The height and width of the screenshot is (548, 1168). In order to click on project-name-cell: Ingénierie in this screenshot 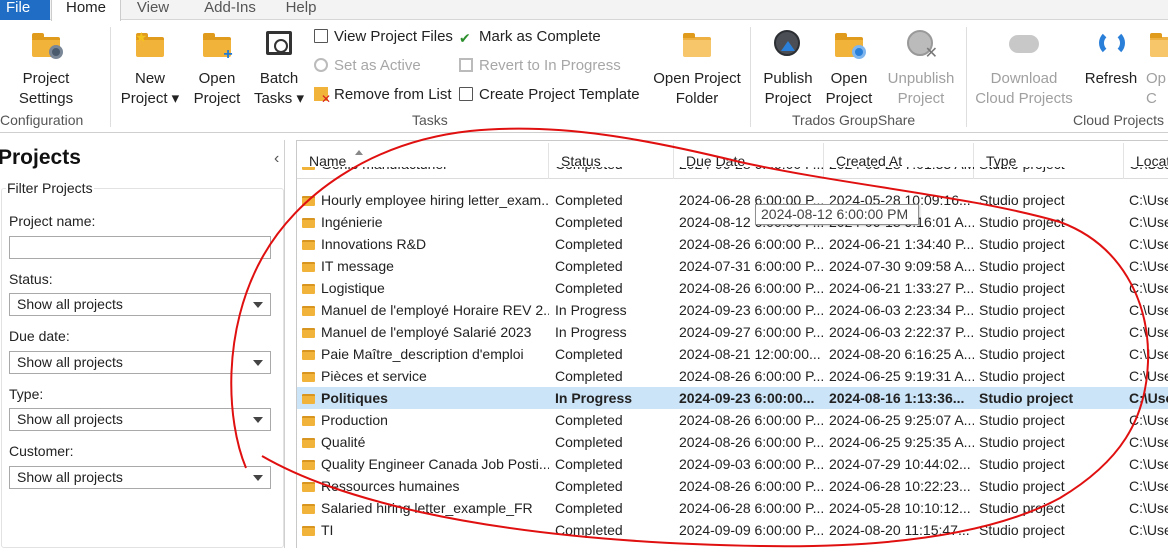, I will do `click(425, 222)`.